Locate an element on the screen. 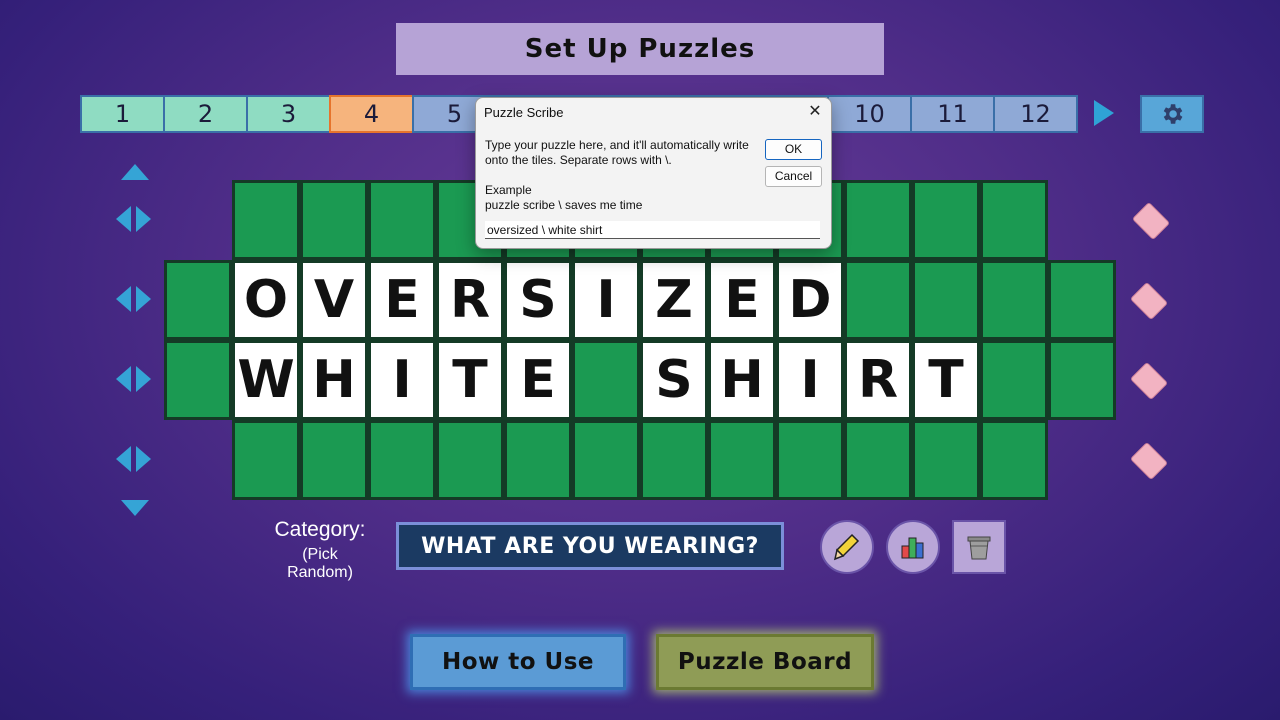 This screenshot has height=720, width=1280. tab-puzzle-4: 4 is located at coordinates (371, 114).